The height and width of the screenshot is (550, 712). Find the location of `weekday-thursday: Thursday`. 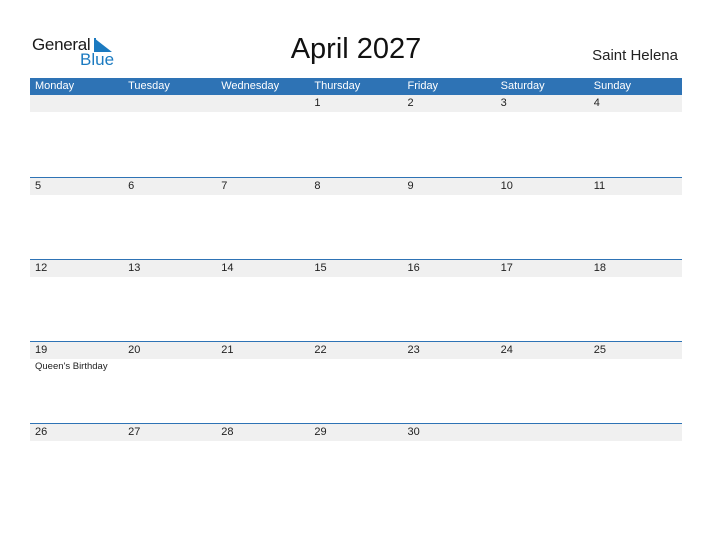

weekday-thursday: Thursday is located at coordinates (337, 86).